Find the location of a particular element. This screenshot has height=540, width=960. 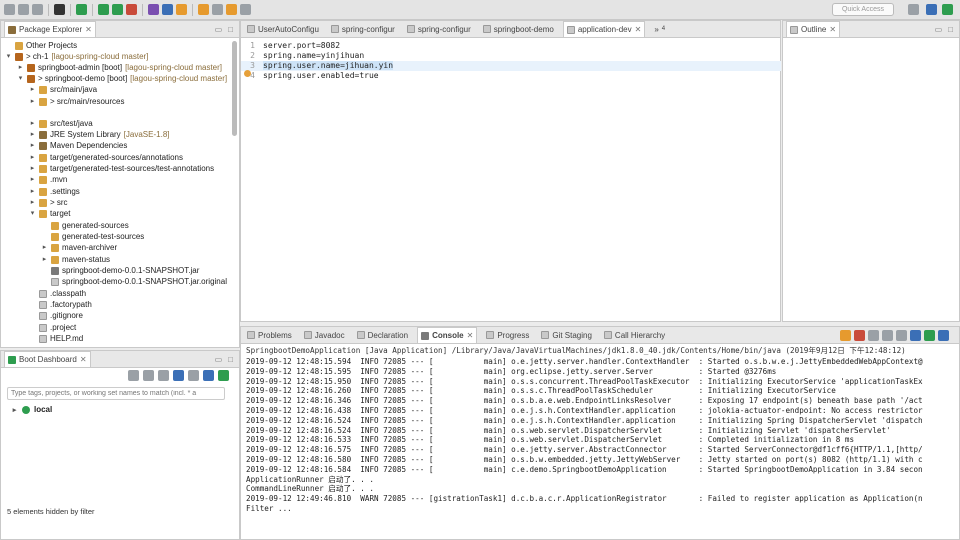

code-line: 1 server.port=8082 is located at coordinates (511, 46).